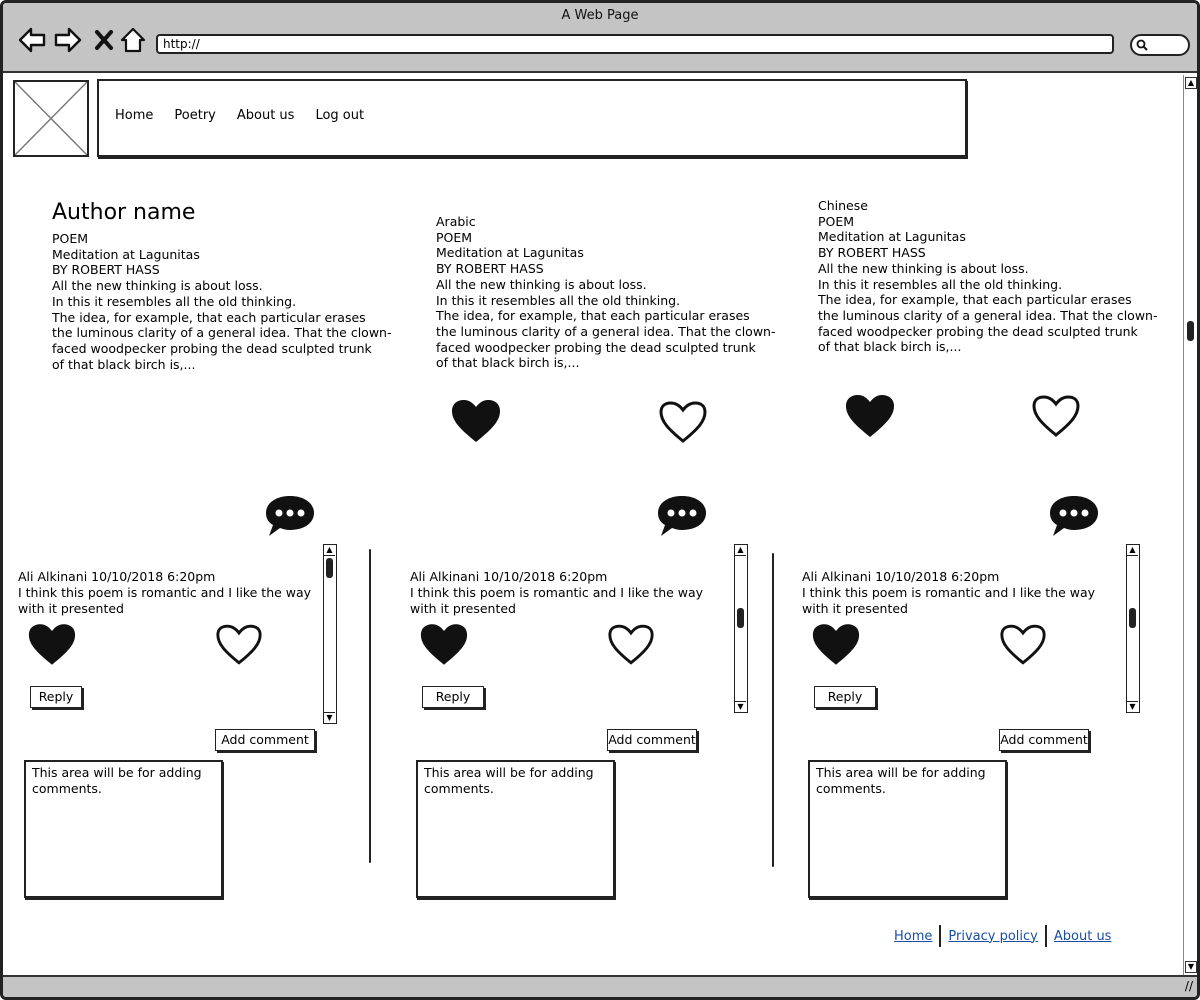  I want to click on browser-toolbar: A Web Page http://, so click(600, 38).